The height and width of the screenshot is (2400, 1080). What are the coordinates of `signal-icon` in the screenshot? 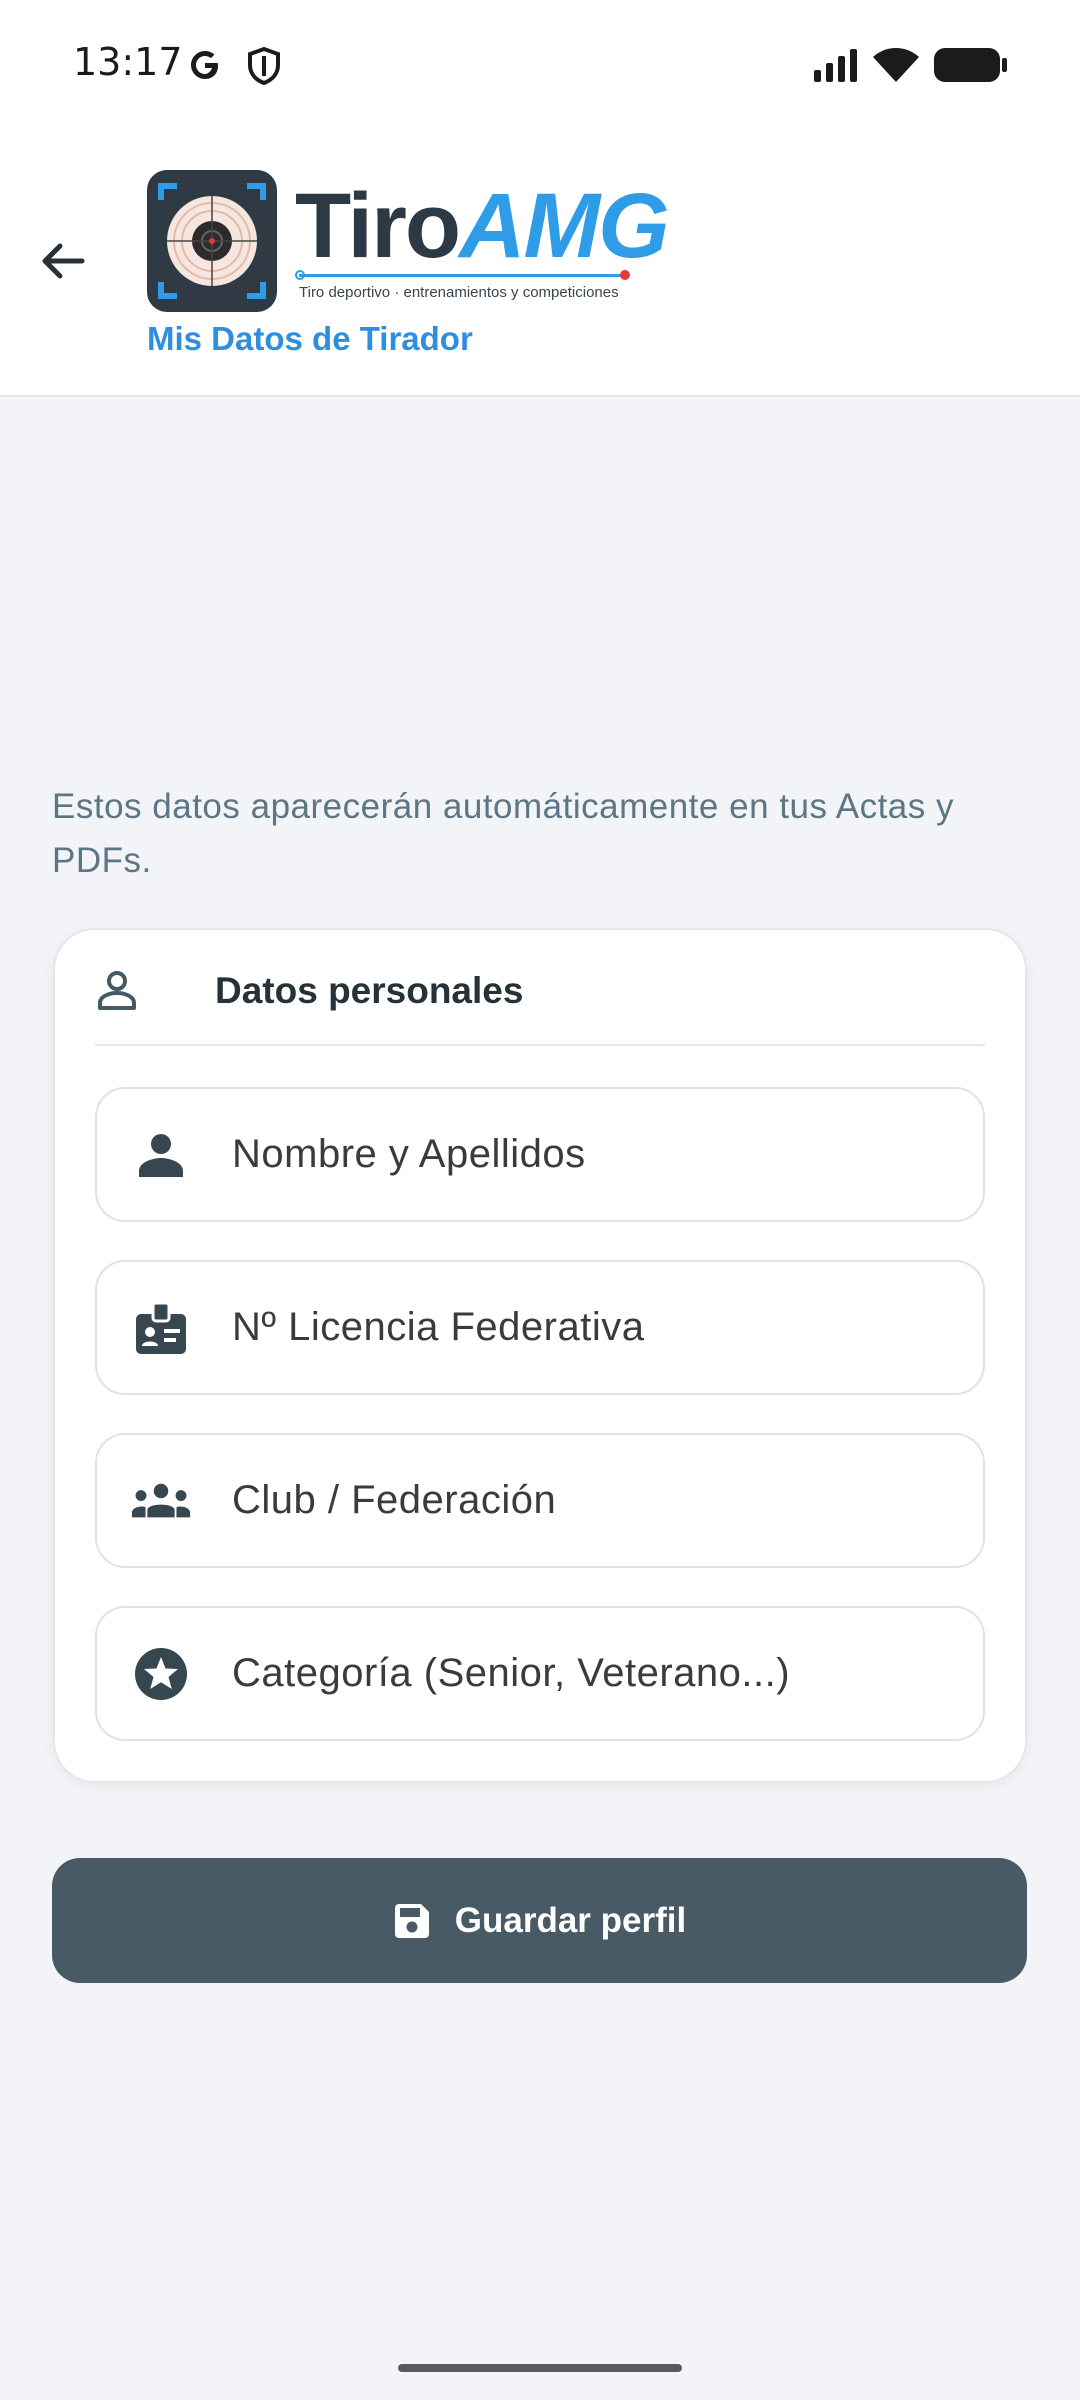 It's located at (836, 67).